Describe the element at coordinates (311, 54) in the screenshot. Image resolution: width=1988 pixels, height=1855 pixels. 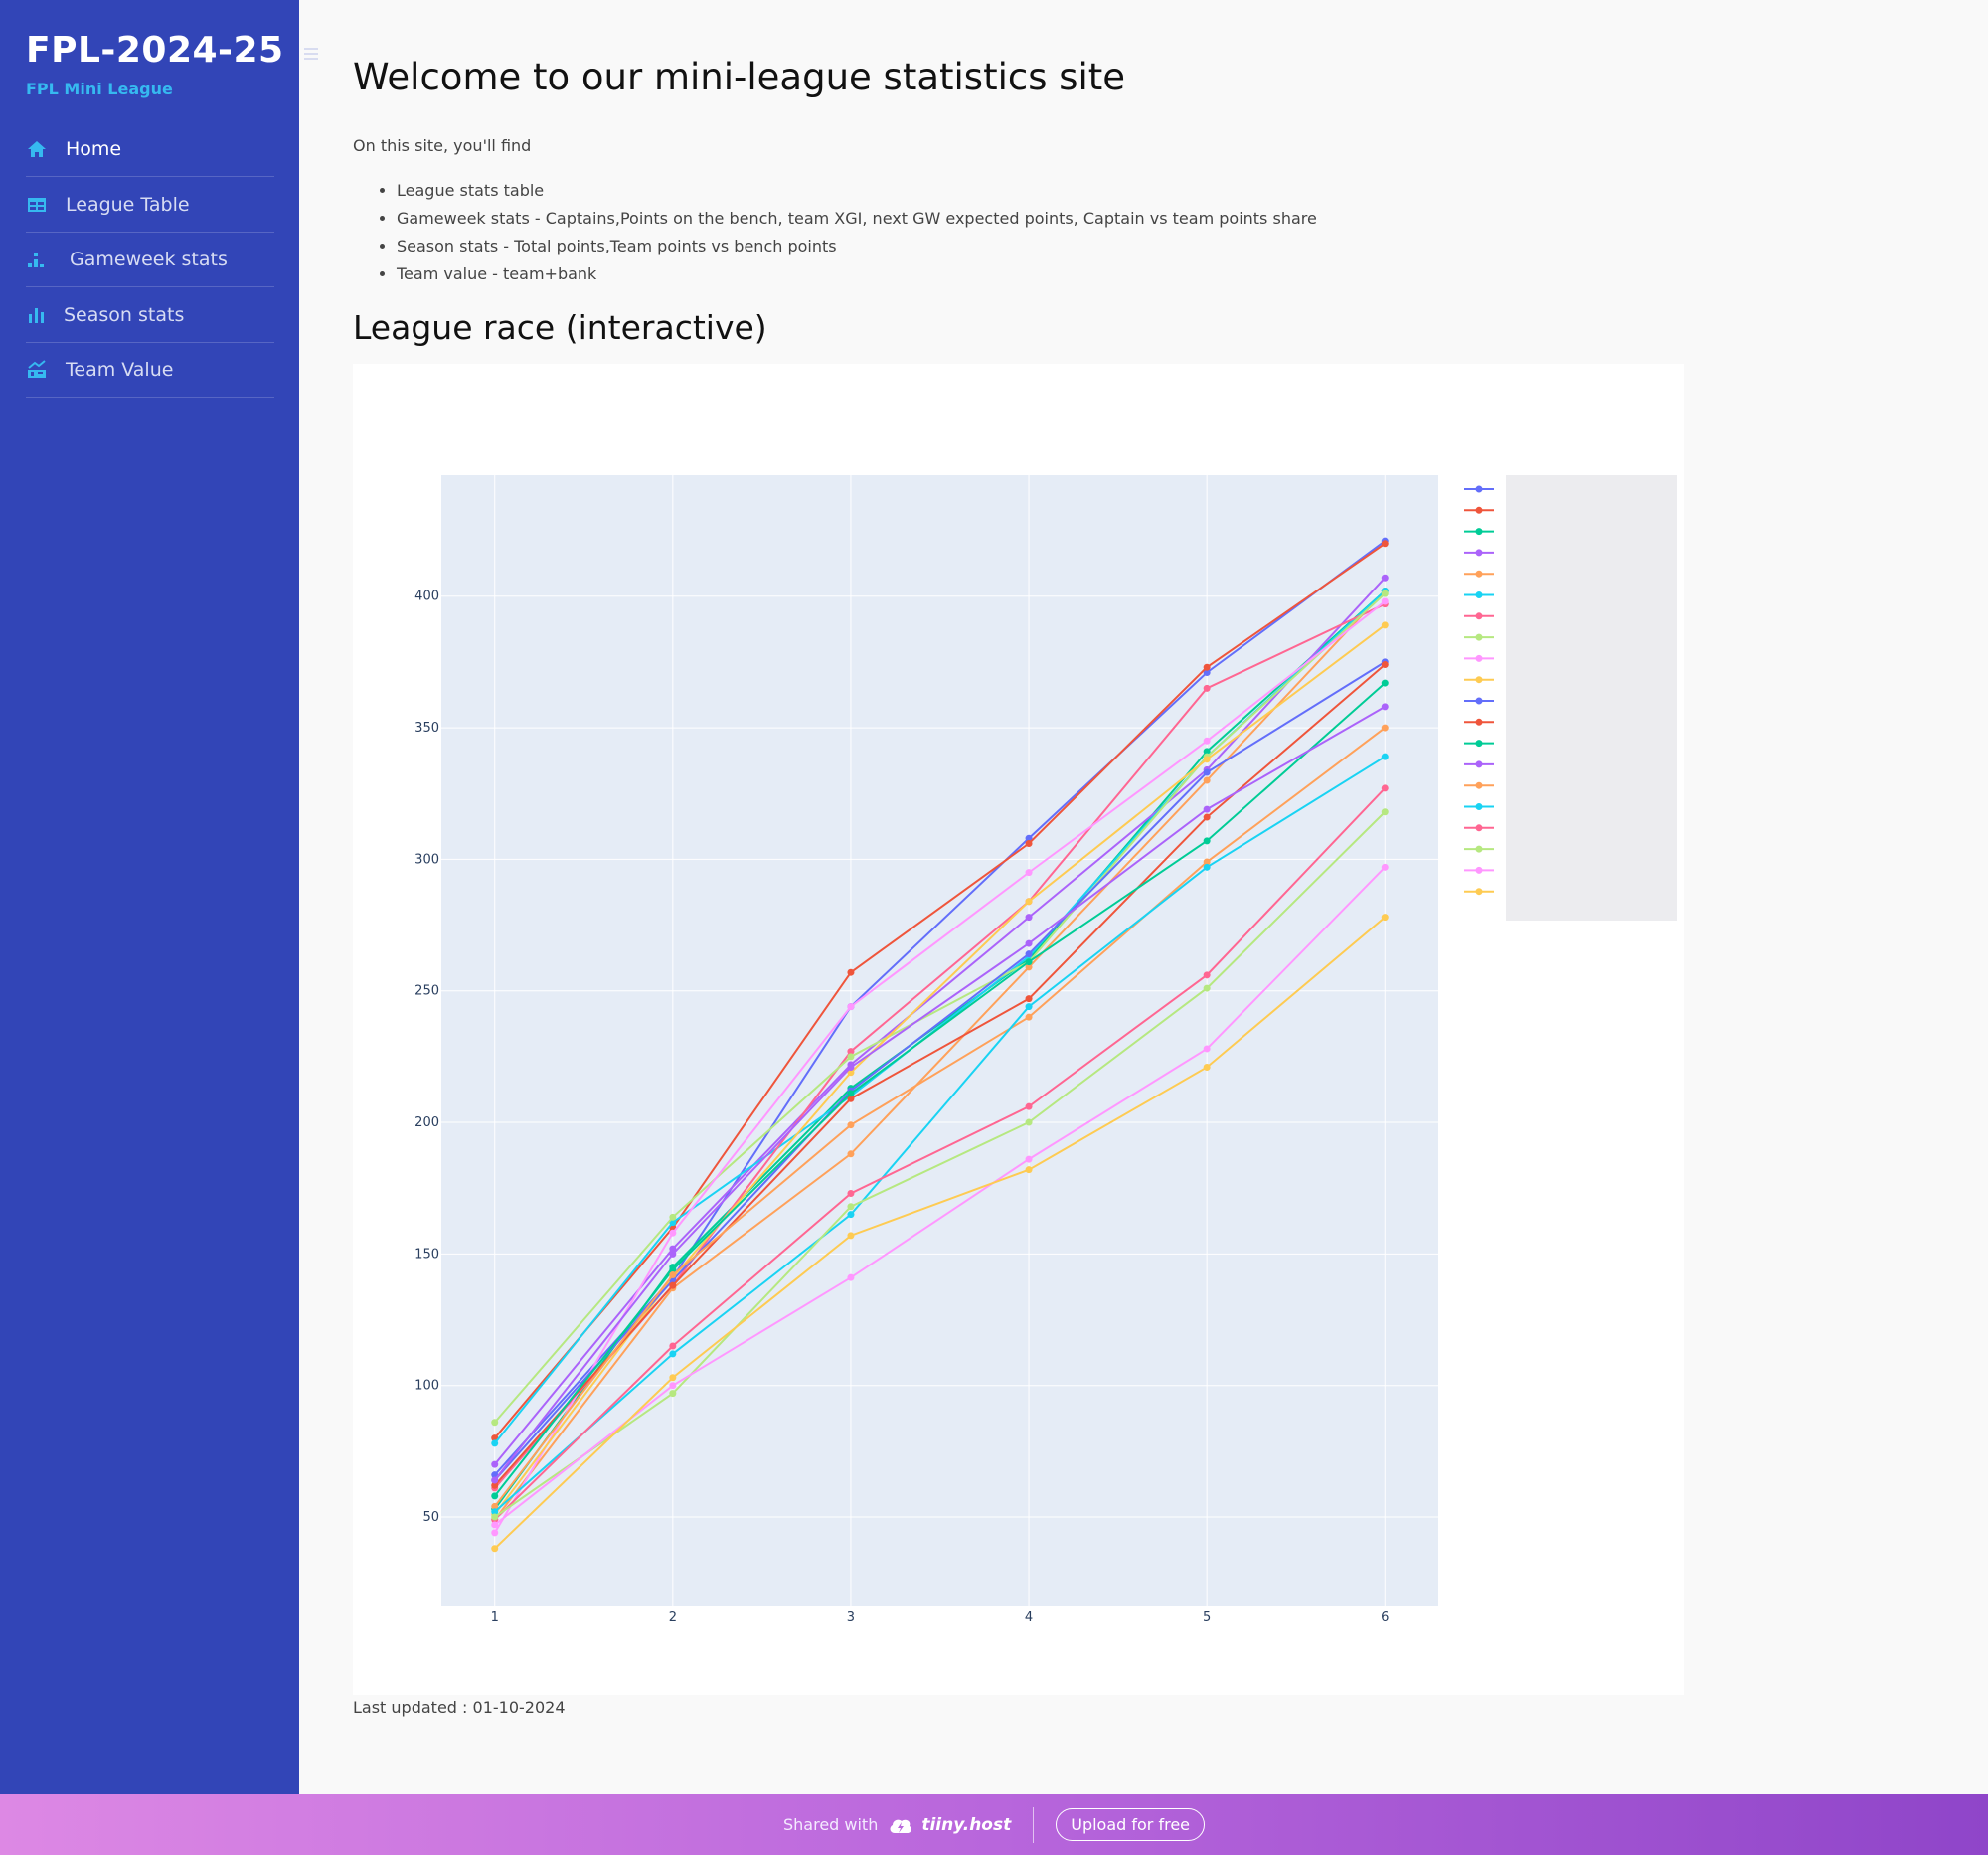
I see `menu-toggle-icon` at that location.